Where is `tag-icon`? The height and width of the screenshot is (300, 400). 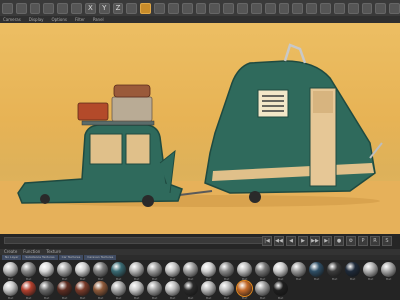 tag-icon is located at coordinates (312, 8).